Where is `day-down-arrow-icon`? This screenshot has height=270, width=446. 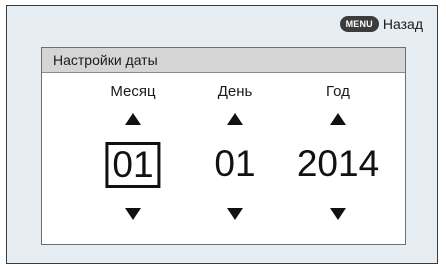
day-down-arrow-icon is located at coordinates (235, 214).